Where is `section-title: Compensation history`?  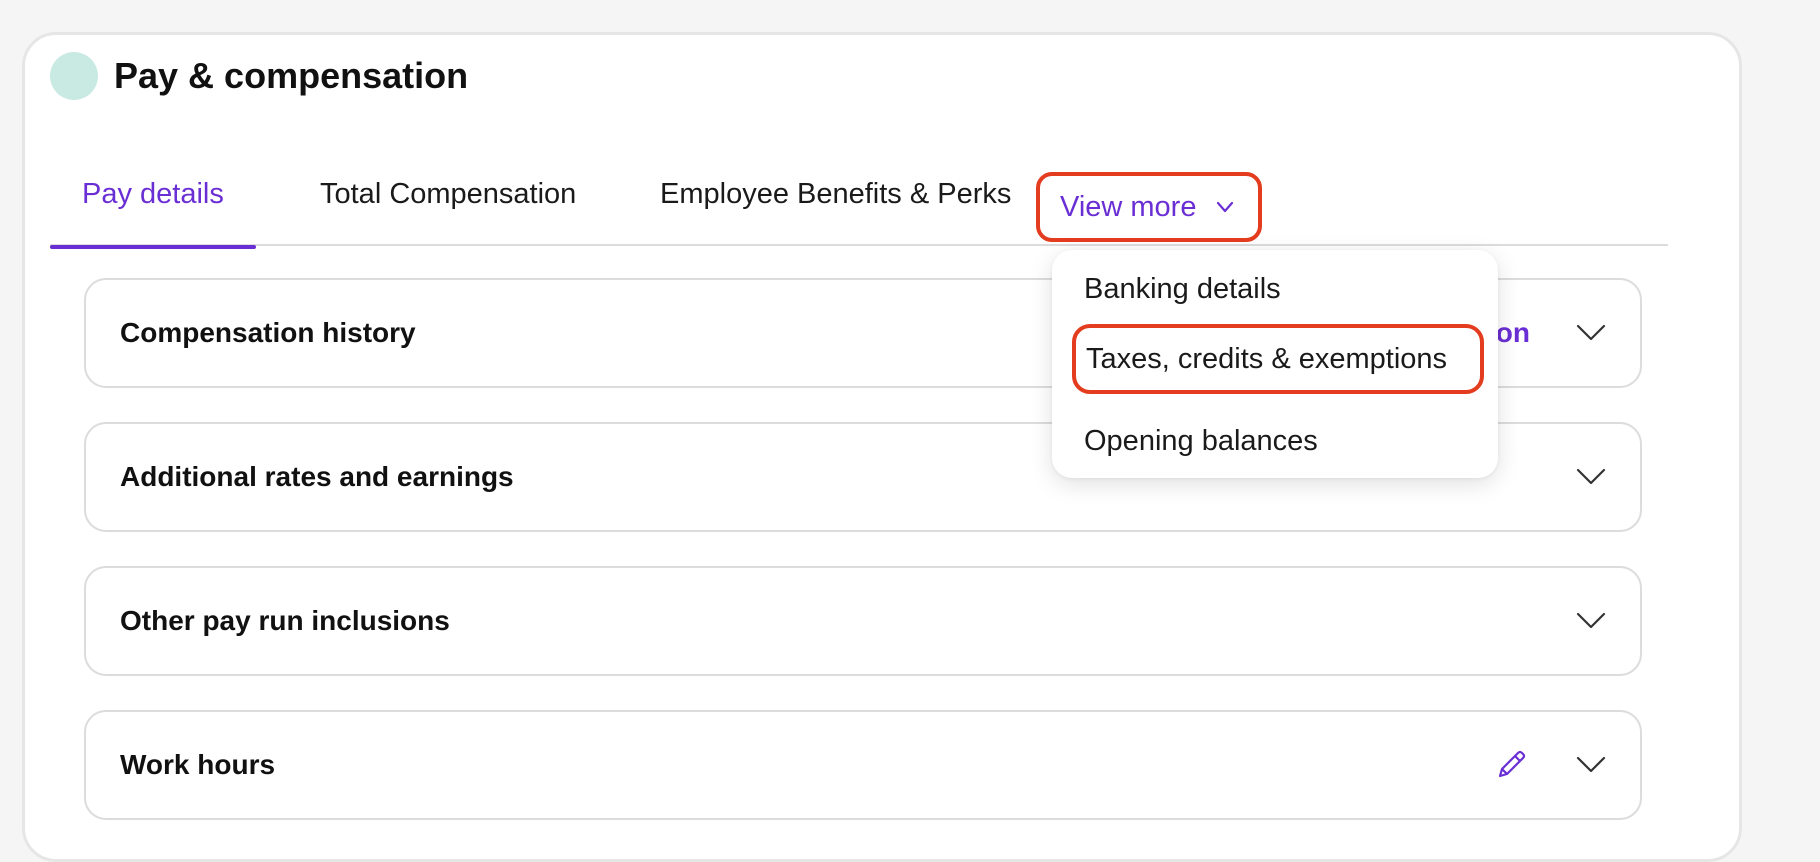
section-title: Compensation history is located at coordinates (268, 332).